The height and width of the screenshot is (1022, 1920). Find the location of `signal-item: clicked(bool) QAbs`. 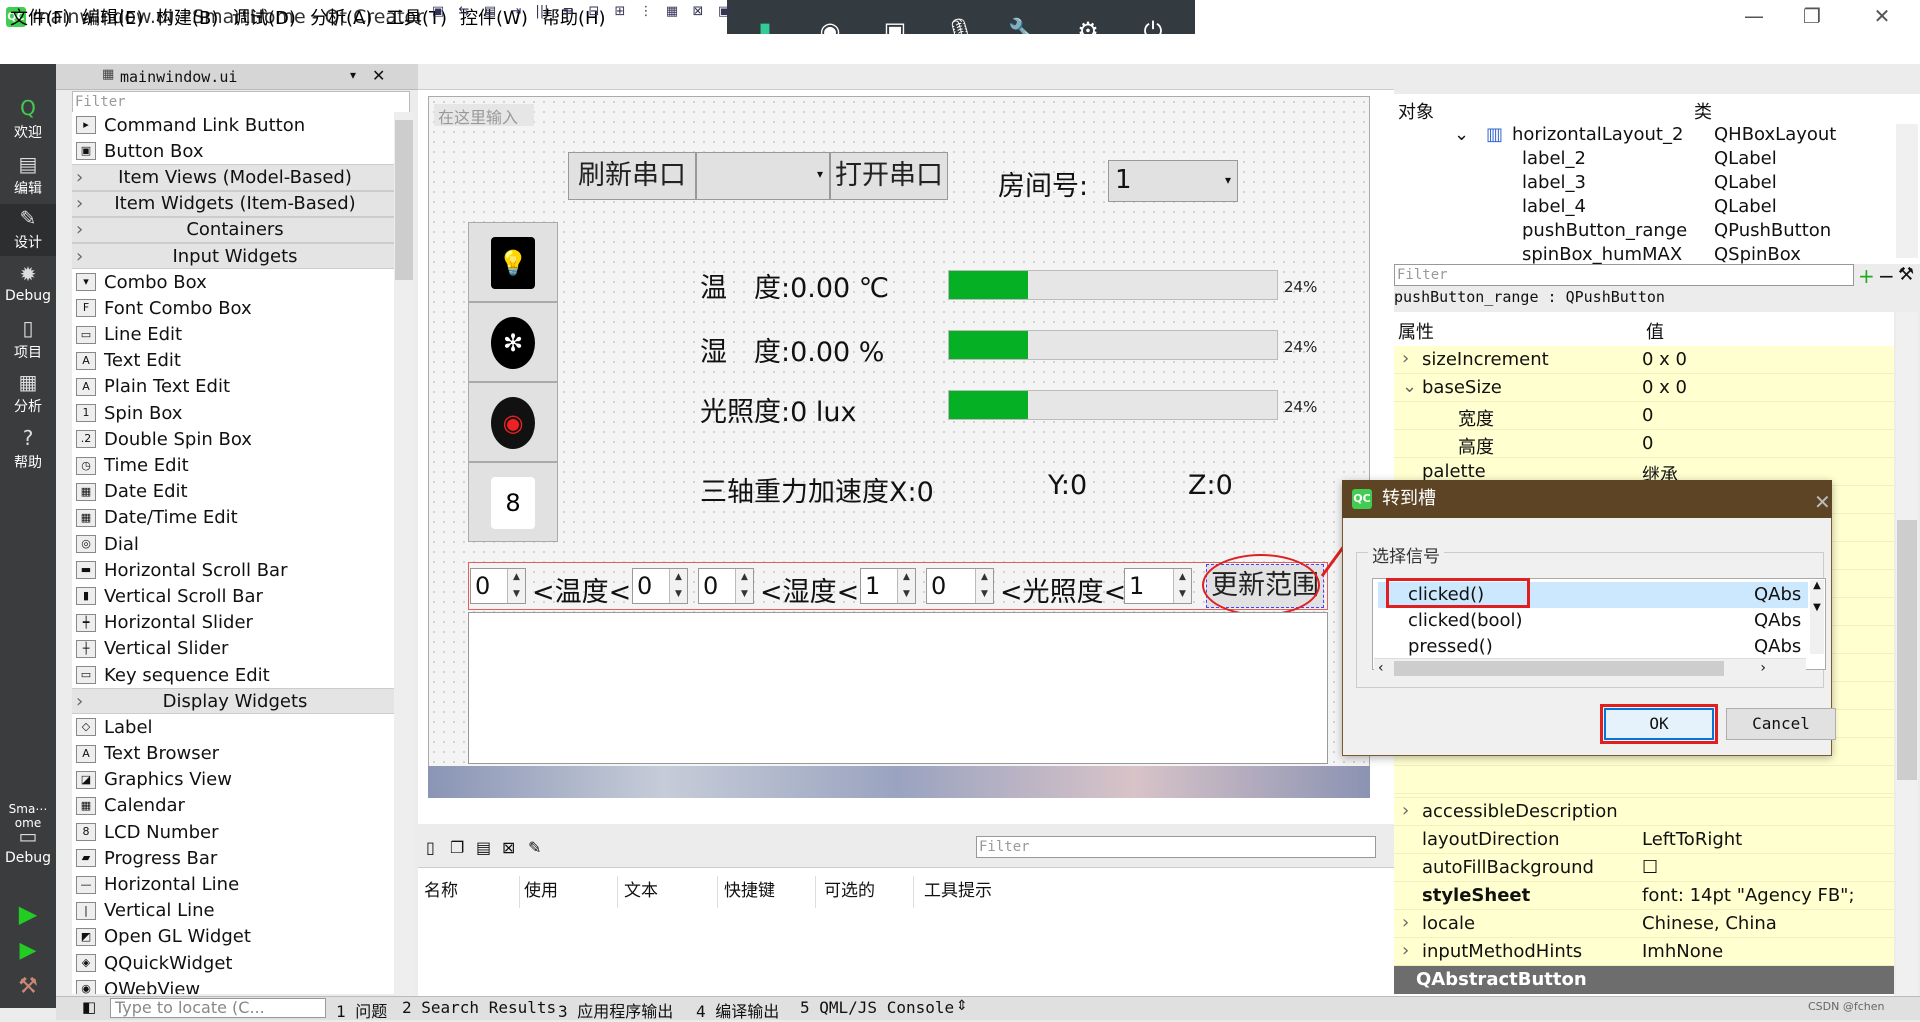

signal-item: clicked(bool) QAbs is located at coordinates (1593, 621).